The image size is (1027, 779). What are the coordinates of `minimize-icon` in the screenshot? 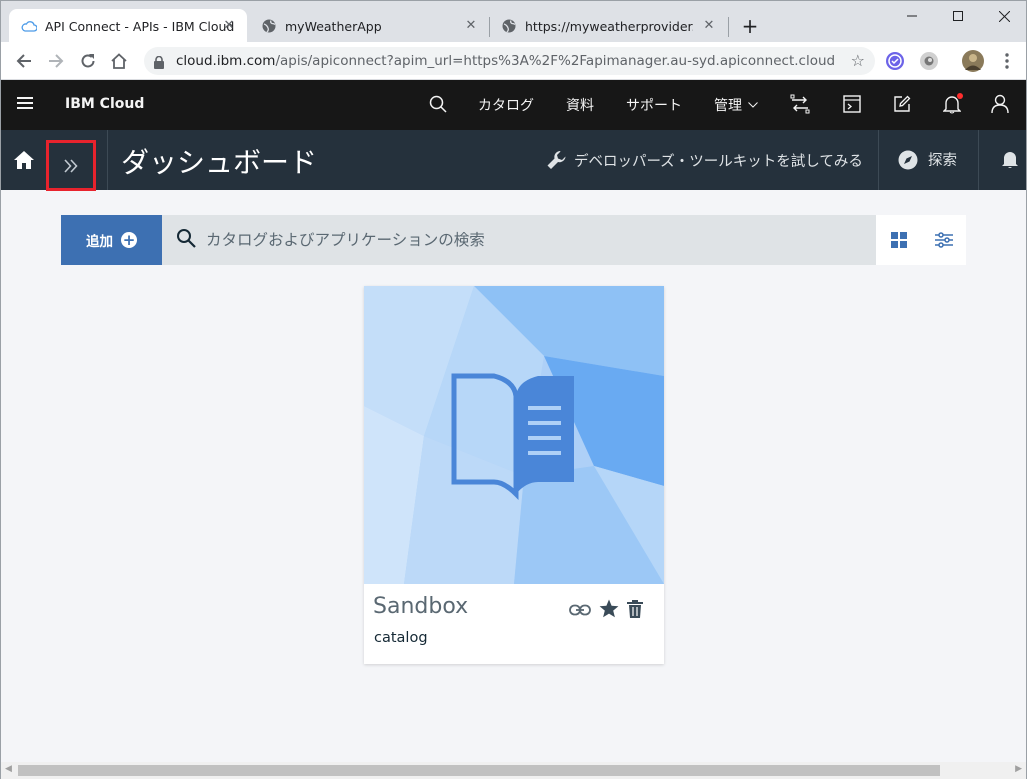 It's located at (912, 16).